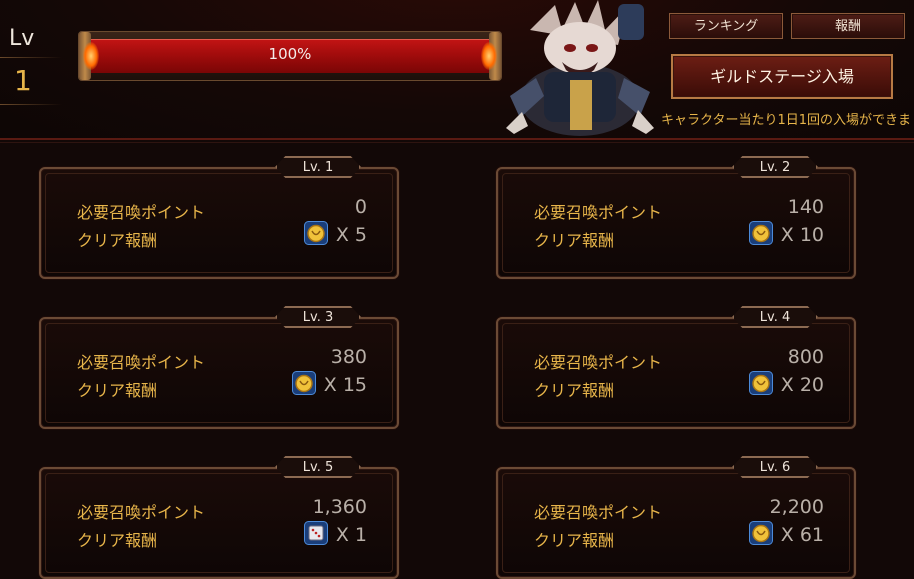 The image size is (914, 579). Describe the element at coordinates (219, 367) in the screenshot. I see `stage-card: Lv. 3 必要召喚ポイント クリア報酬 380 X 15` at that location.